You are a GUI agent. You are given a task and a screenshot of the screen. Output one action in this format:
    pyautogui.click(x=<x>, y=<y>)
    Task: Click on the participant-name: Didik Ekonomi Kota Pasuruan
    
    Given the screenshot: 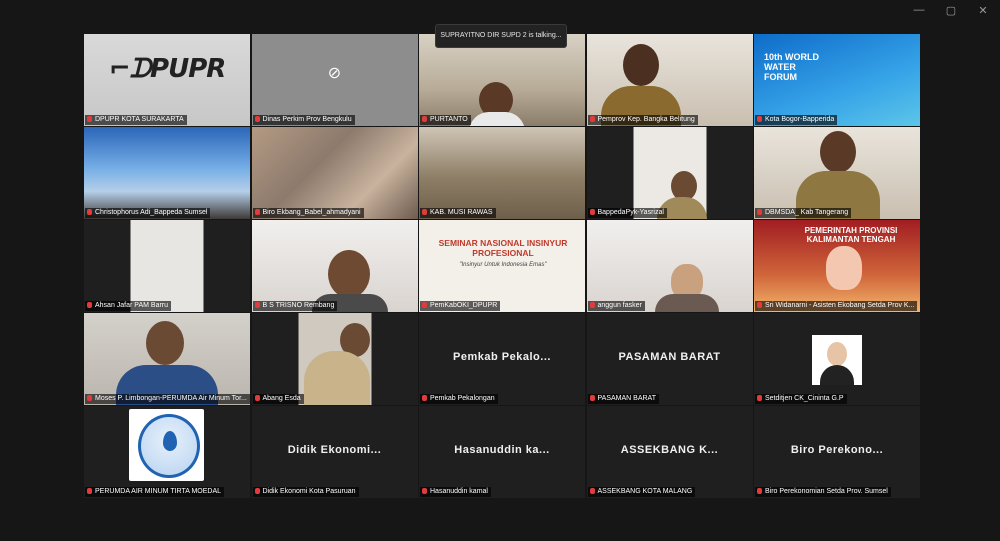 What is the action you would take?
    pyautogui.click(x=305, y=492)
    